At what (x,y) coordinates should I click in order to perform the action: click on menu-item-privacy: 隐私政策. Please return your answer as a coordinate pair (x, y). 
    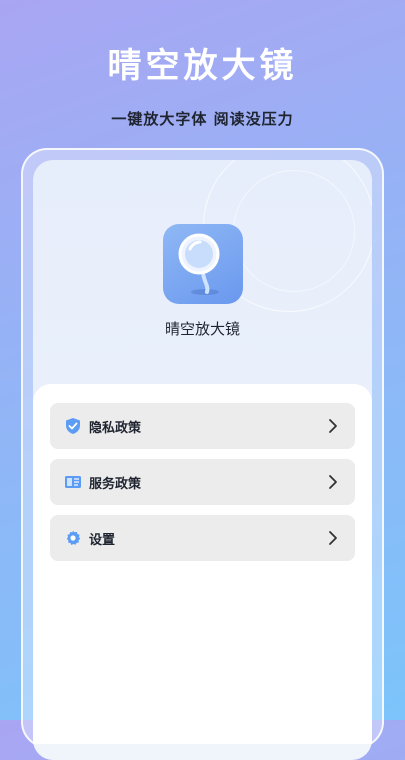
    Looking at the image, I should click on (202, 426).